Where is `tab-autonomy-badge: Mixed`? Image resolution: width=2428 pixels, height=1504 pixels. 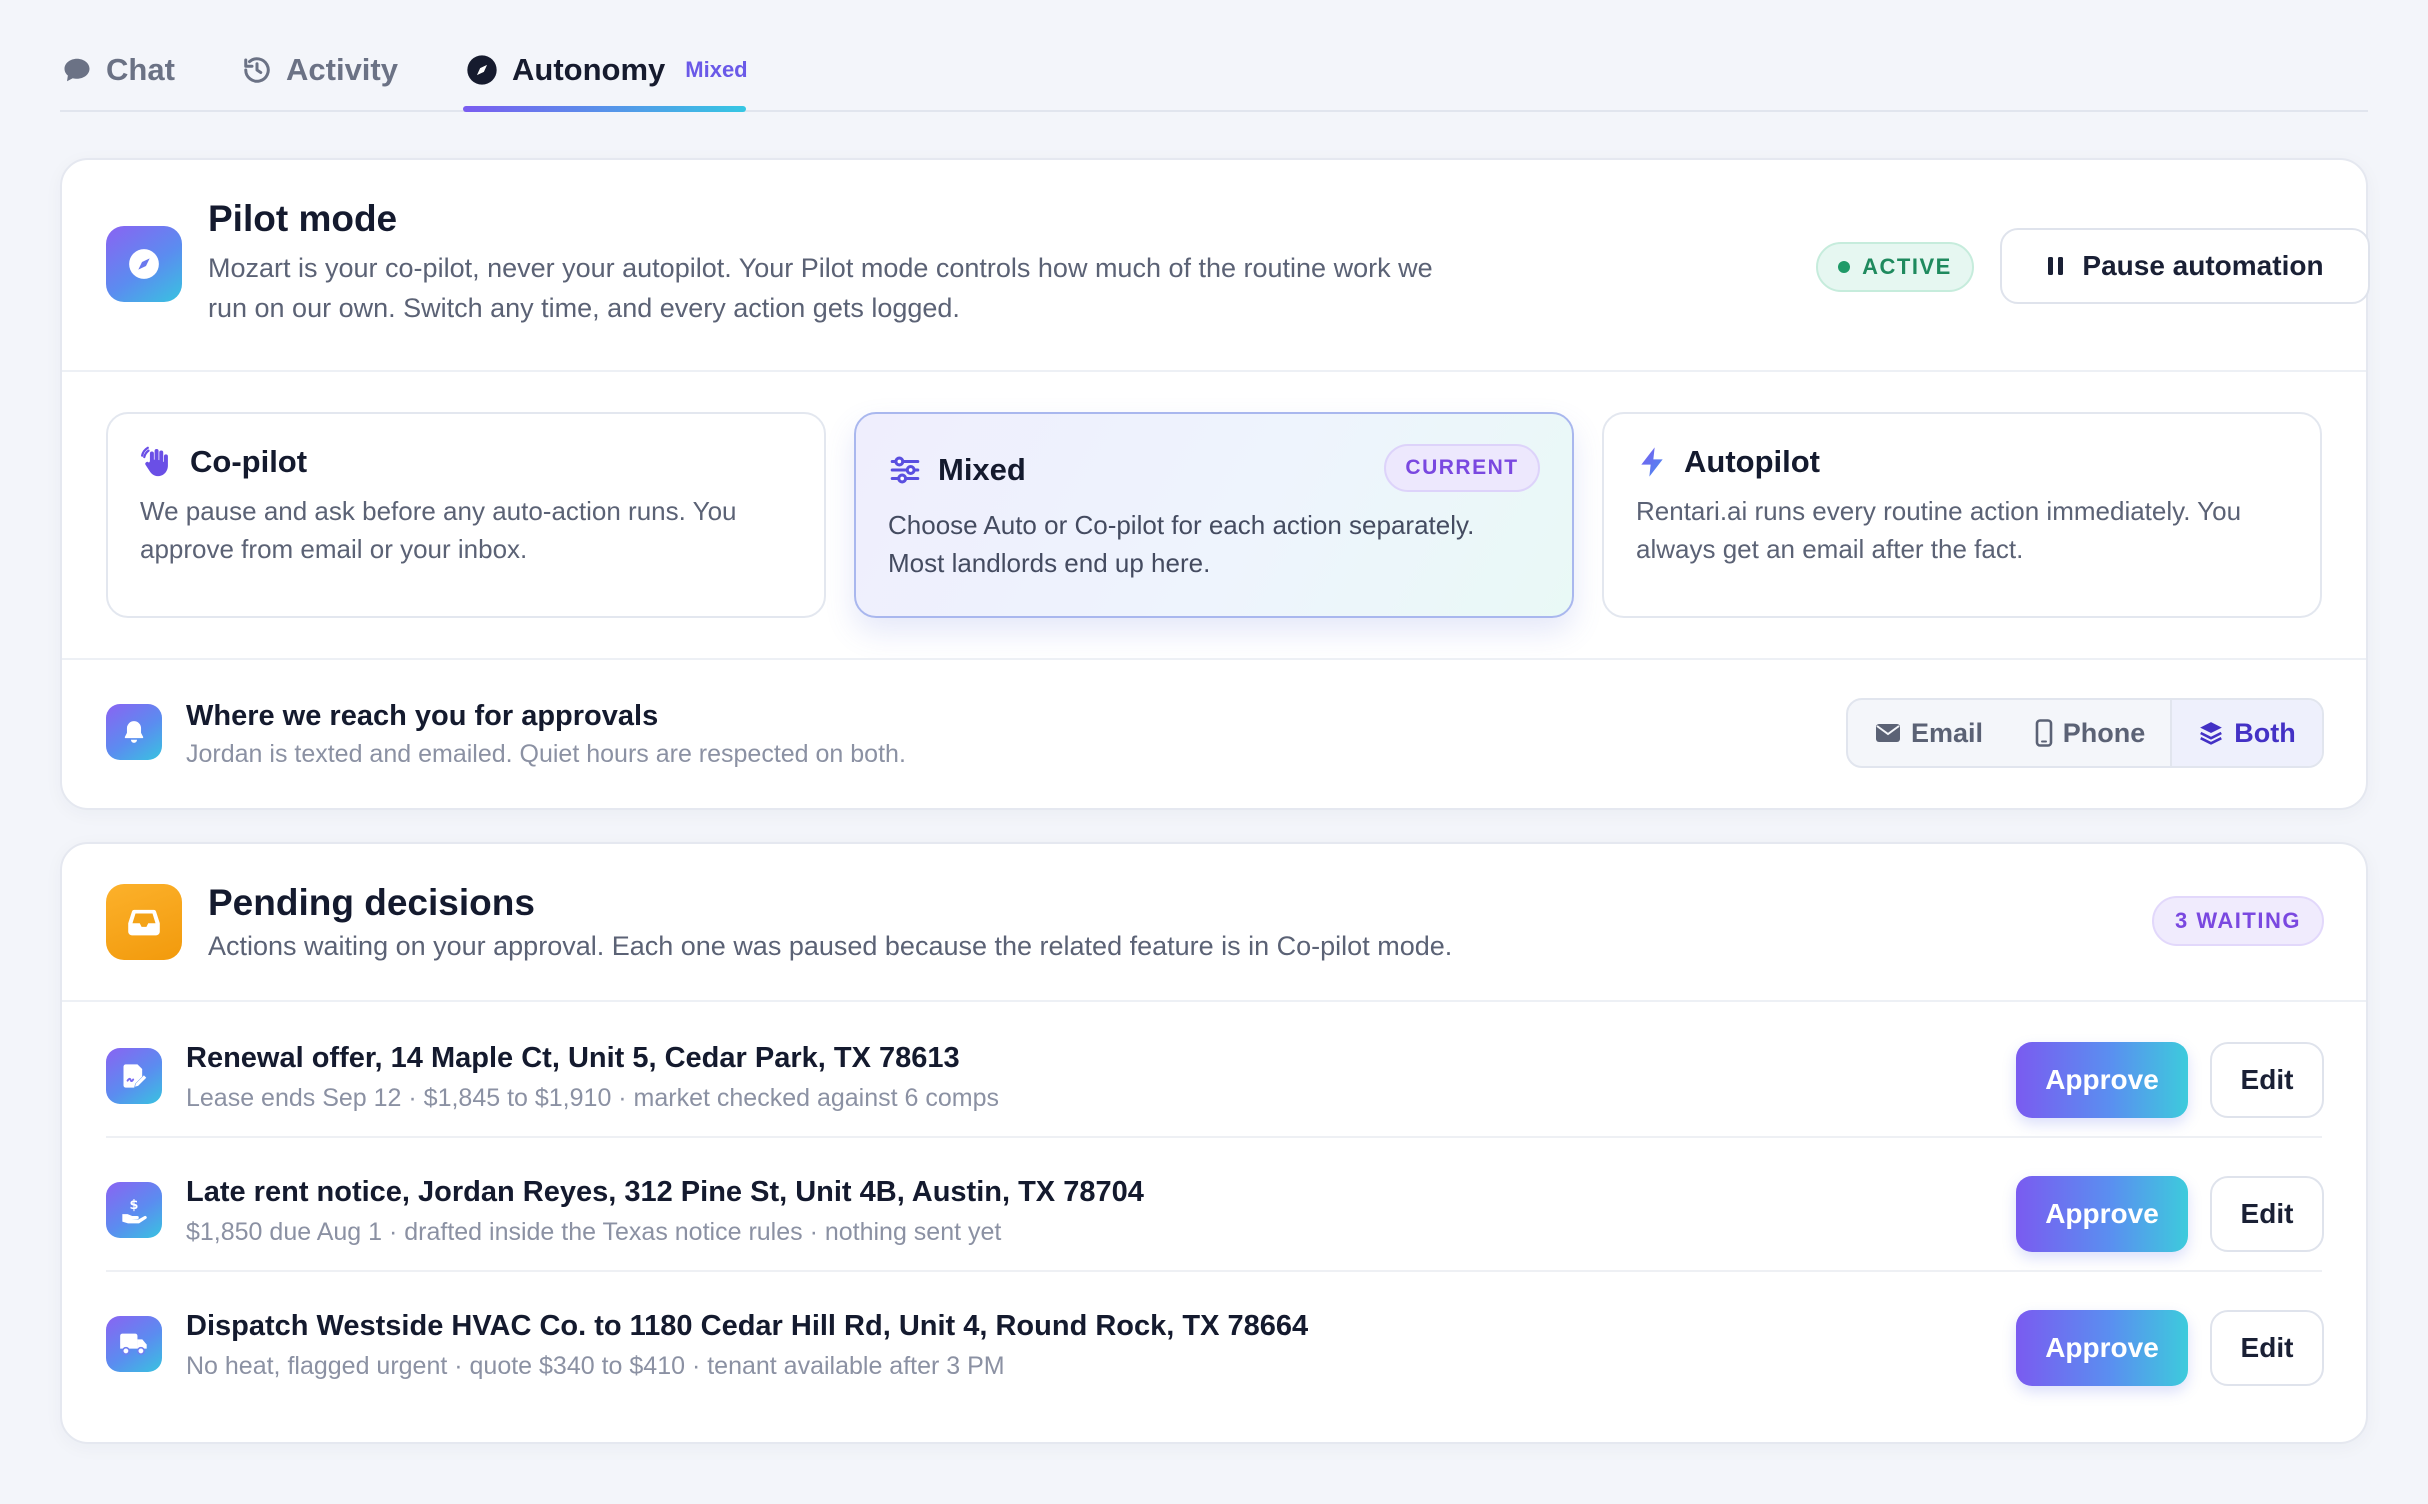
tab-autonomy-badge: Mixed is located at coordinates (716, 69).